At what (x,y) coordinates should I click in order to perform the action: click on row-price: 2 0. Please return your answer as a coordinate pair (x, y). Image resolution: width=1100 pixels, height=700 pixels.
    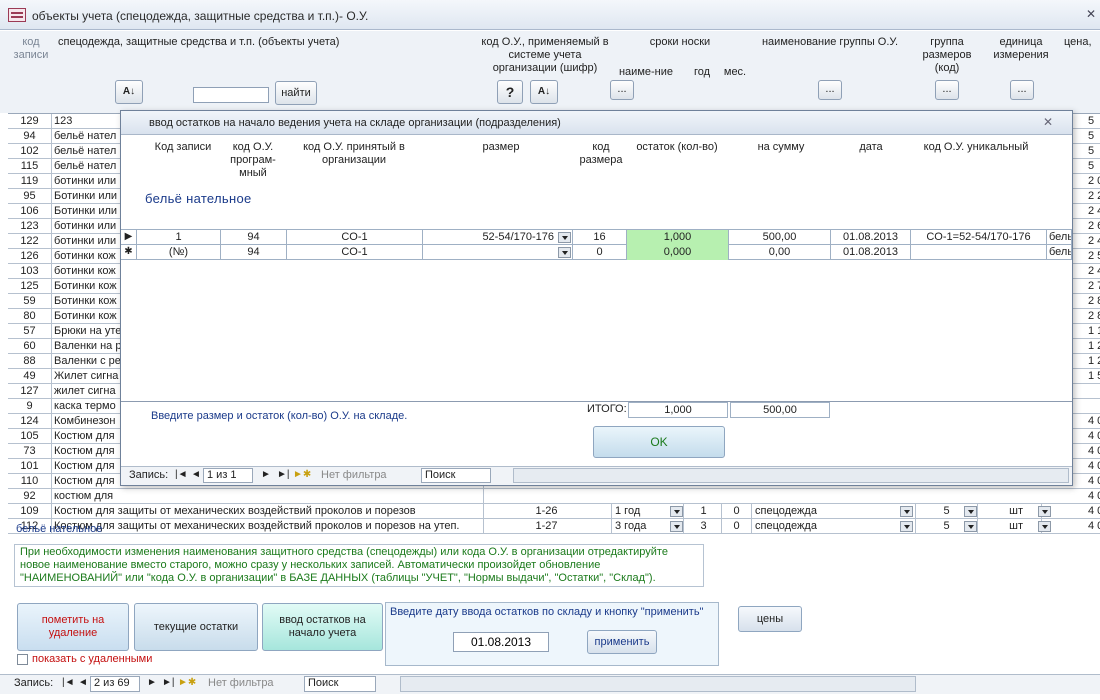
    Looking at the image, I should click on (1094, 181).